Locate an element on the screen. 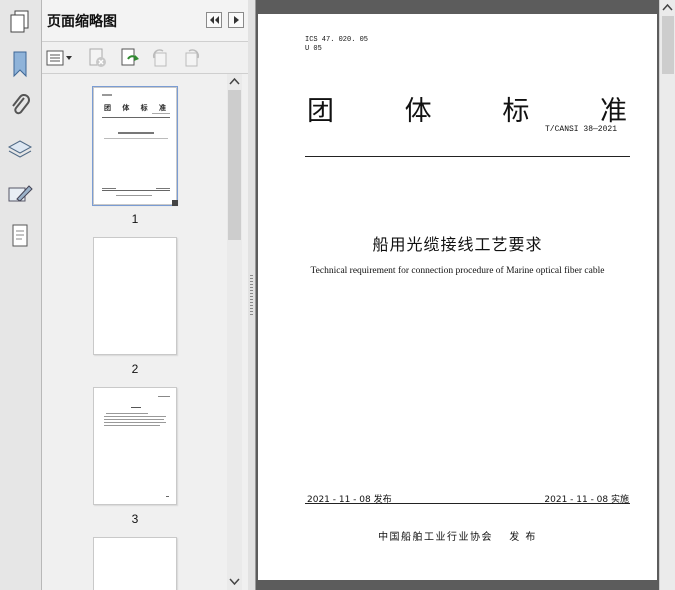  next-panel-button is located at coordinates (236, 20).